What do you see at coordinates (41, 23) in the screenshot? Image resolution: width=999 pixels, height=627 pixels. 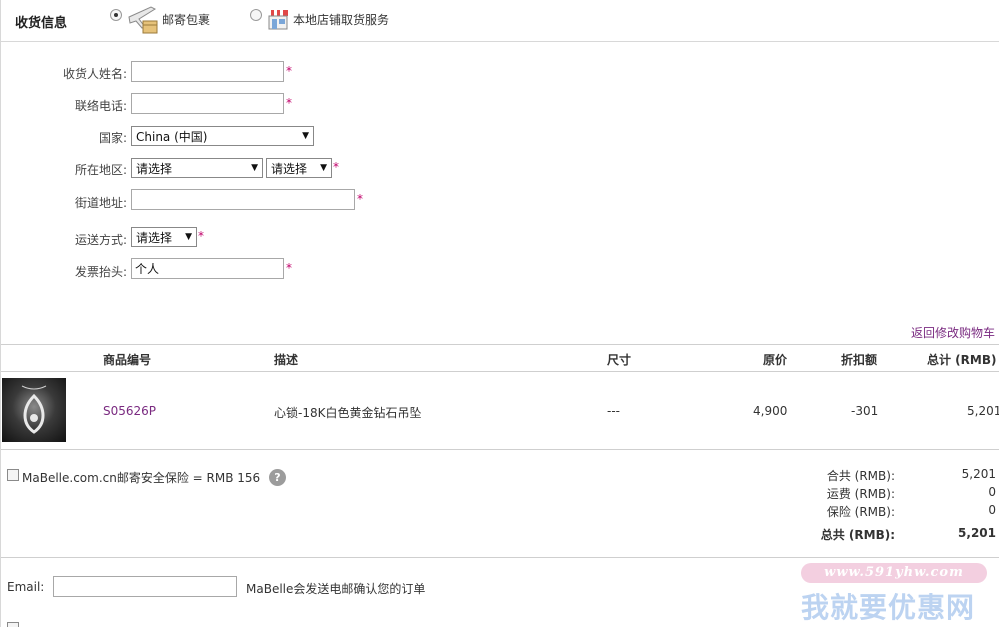 I see `section-title: 收货信息` at bounding box center [41, 23].